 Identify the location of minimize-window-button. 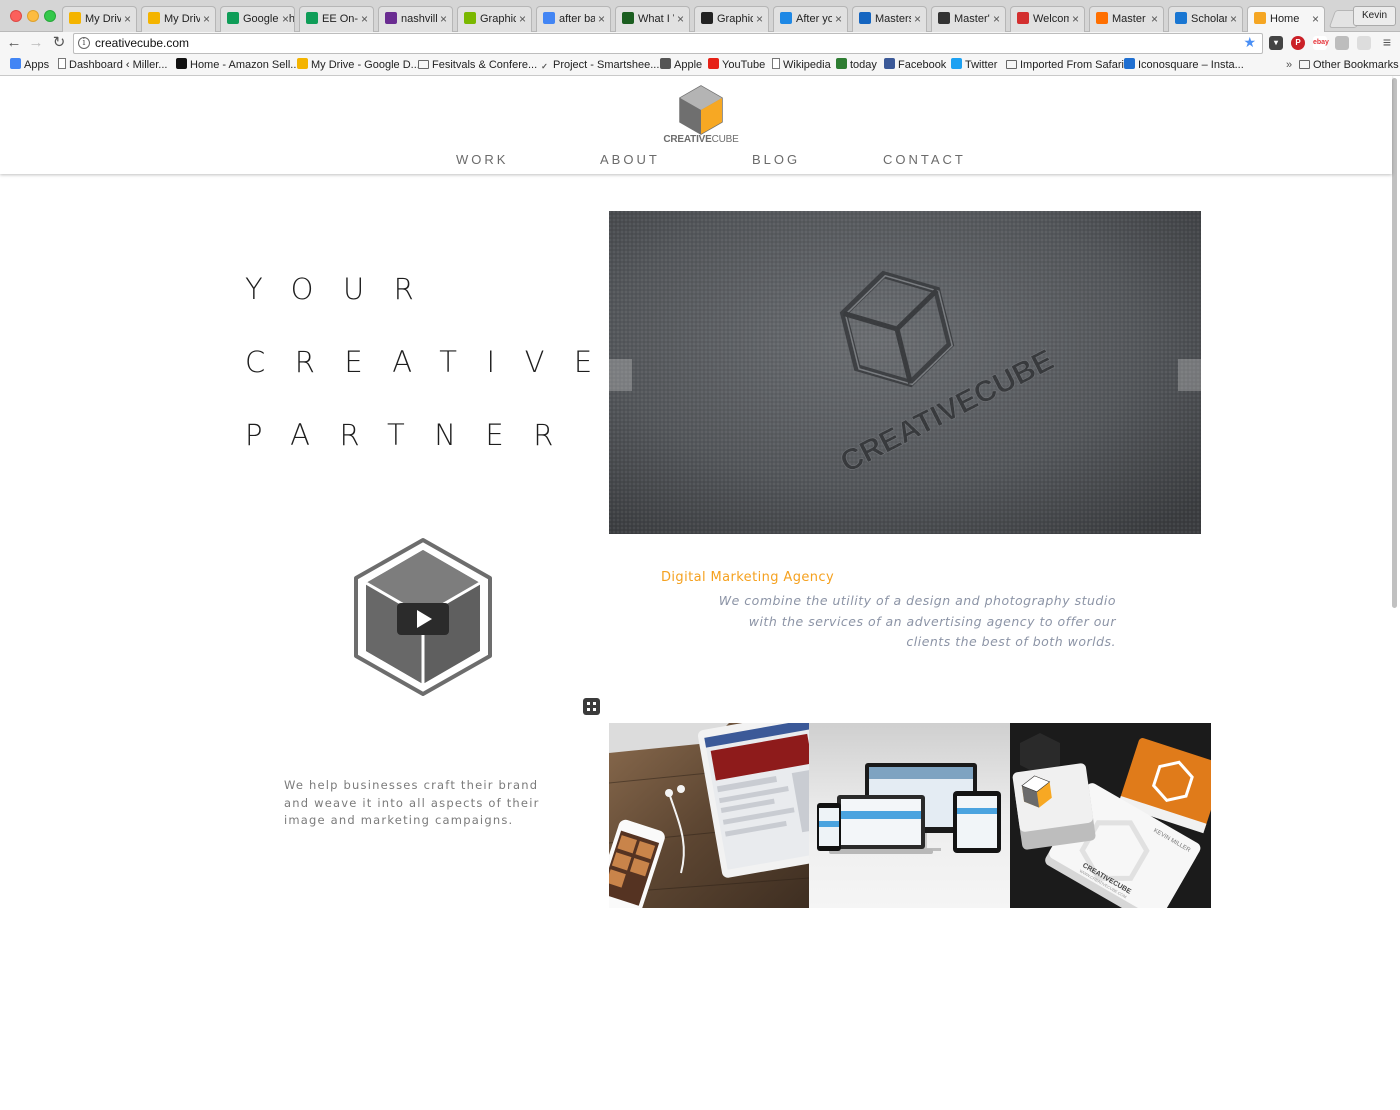
(33, 16).